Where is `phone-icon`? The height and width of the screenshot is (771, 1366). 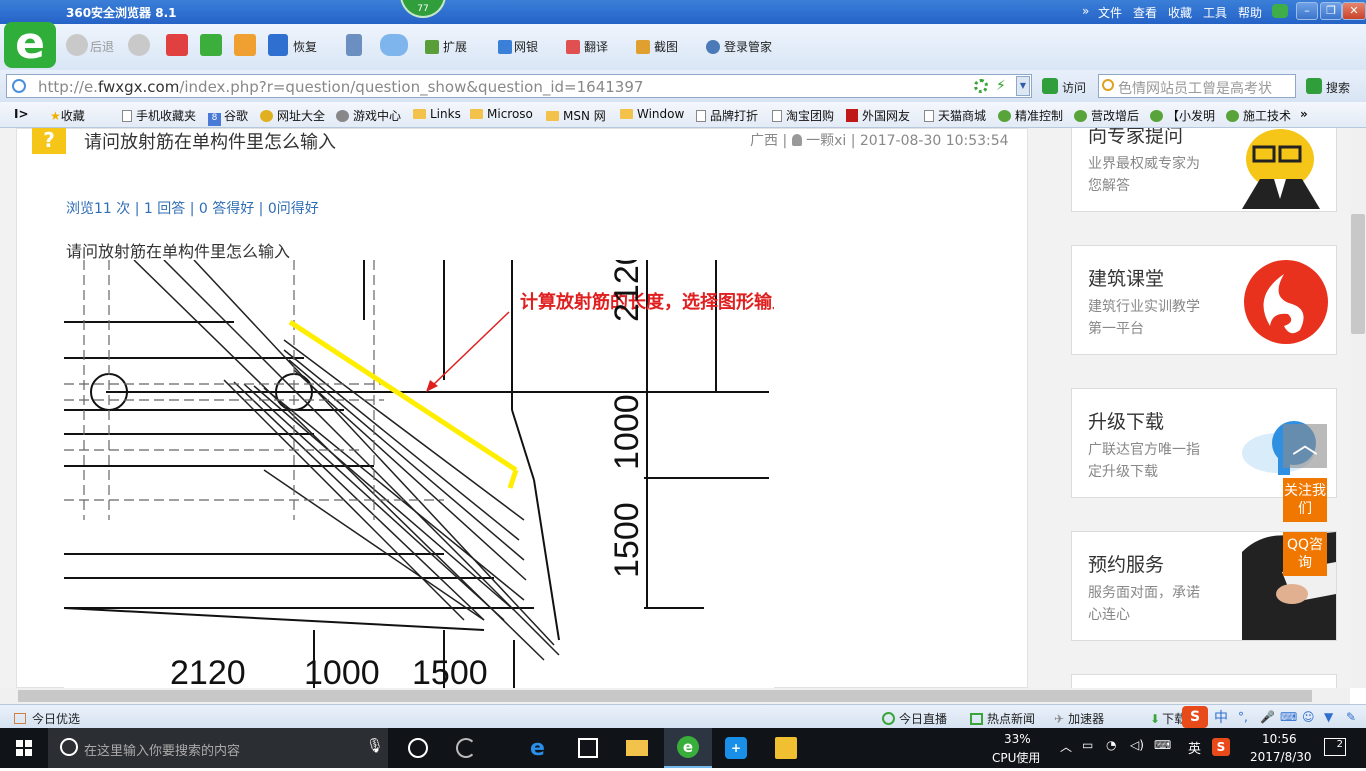 phone-icon is located at coordinates (354, 45).